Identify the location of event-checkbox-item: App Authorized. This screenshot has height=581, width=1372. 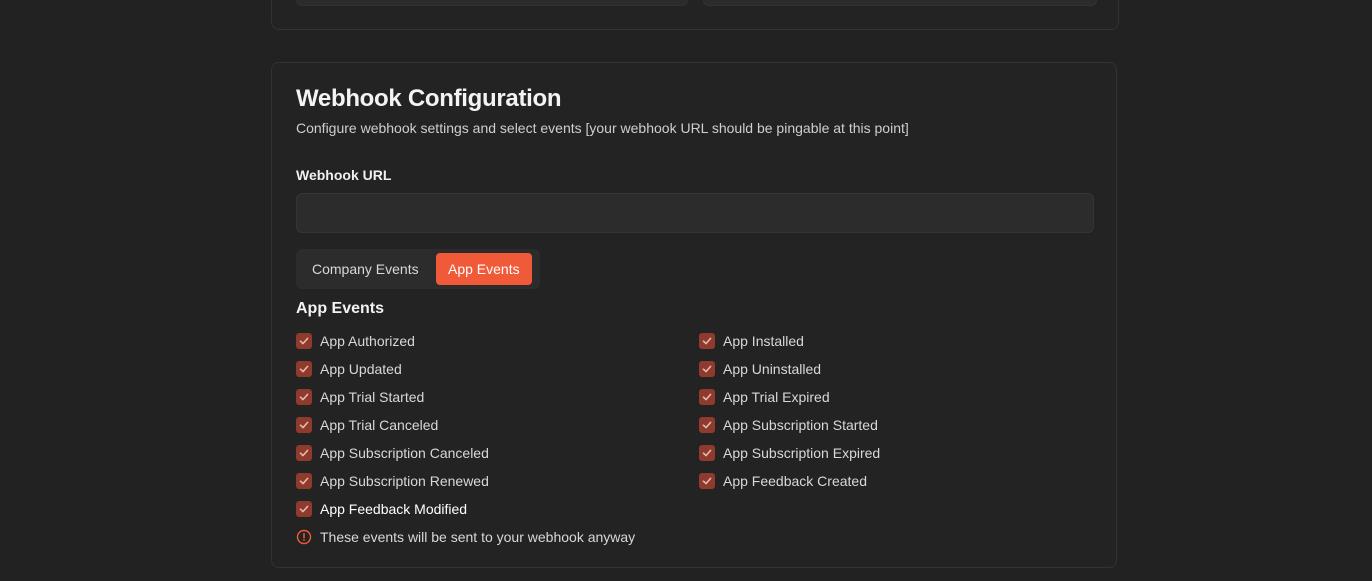
(355, 341).